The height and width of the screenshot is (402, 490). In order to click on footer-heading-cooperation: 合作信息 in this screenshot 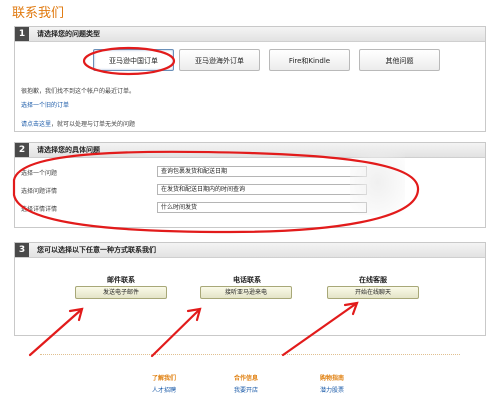, I will do `click(246, 378)`.